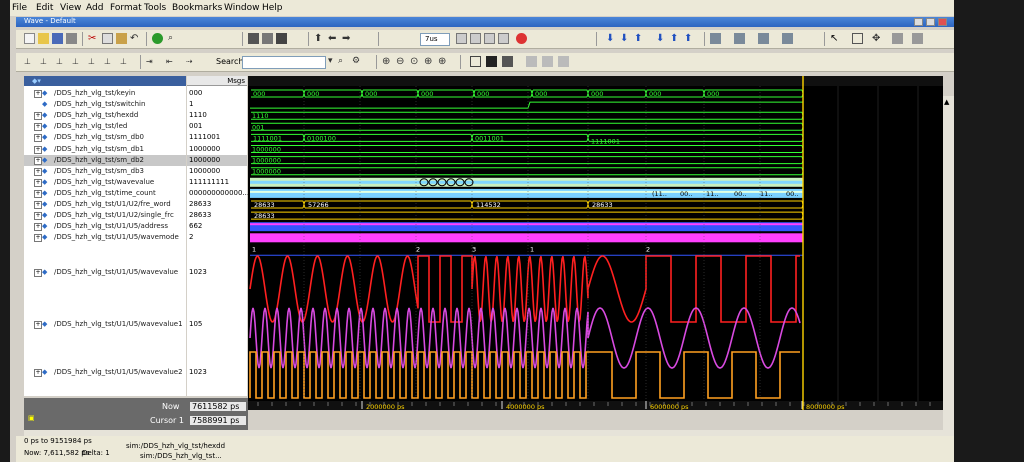  What do you see at coordinates (71, 38) in the screenshot?
I see `print-icon` at bounding box center [71, 38].